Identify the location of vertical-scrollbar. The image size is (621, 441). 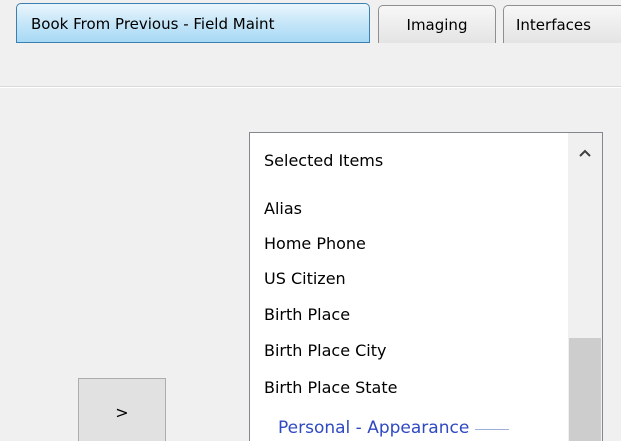
(585, 287).